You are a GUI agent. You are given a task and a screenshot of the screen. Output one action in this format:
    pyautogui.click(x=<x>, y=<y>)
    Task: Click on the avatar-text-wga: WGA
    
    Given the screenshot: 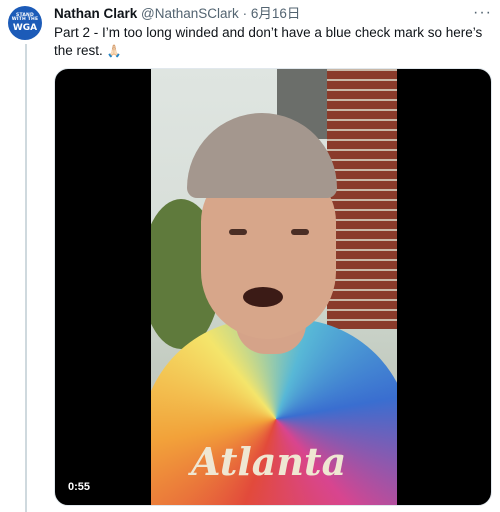 What is the action you would take?
    pyautogui.click(x=25, y=27)
    